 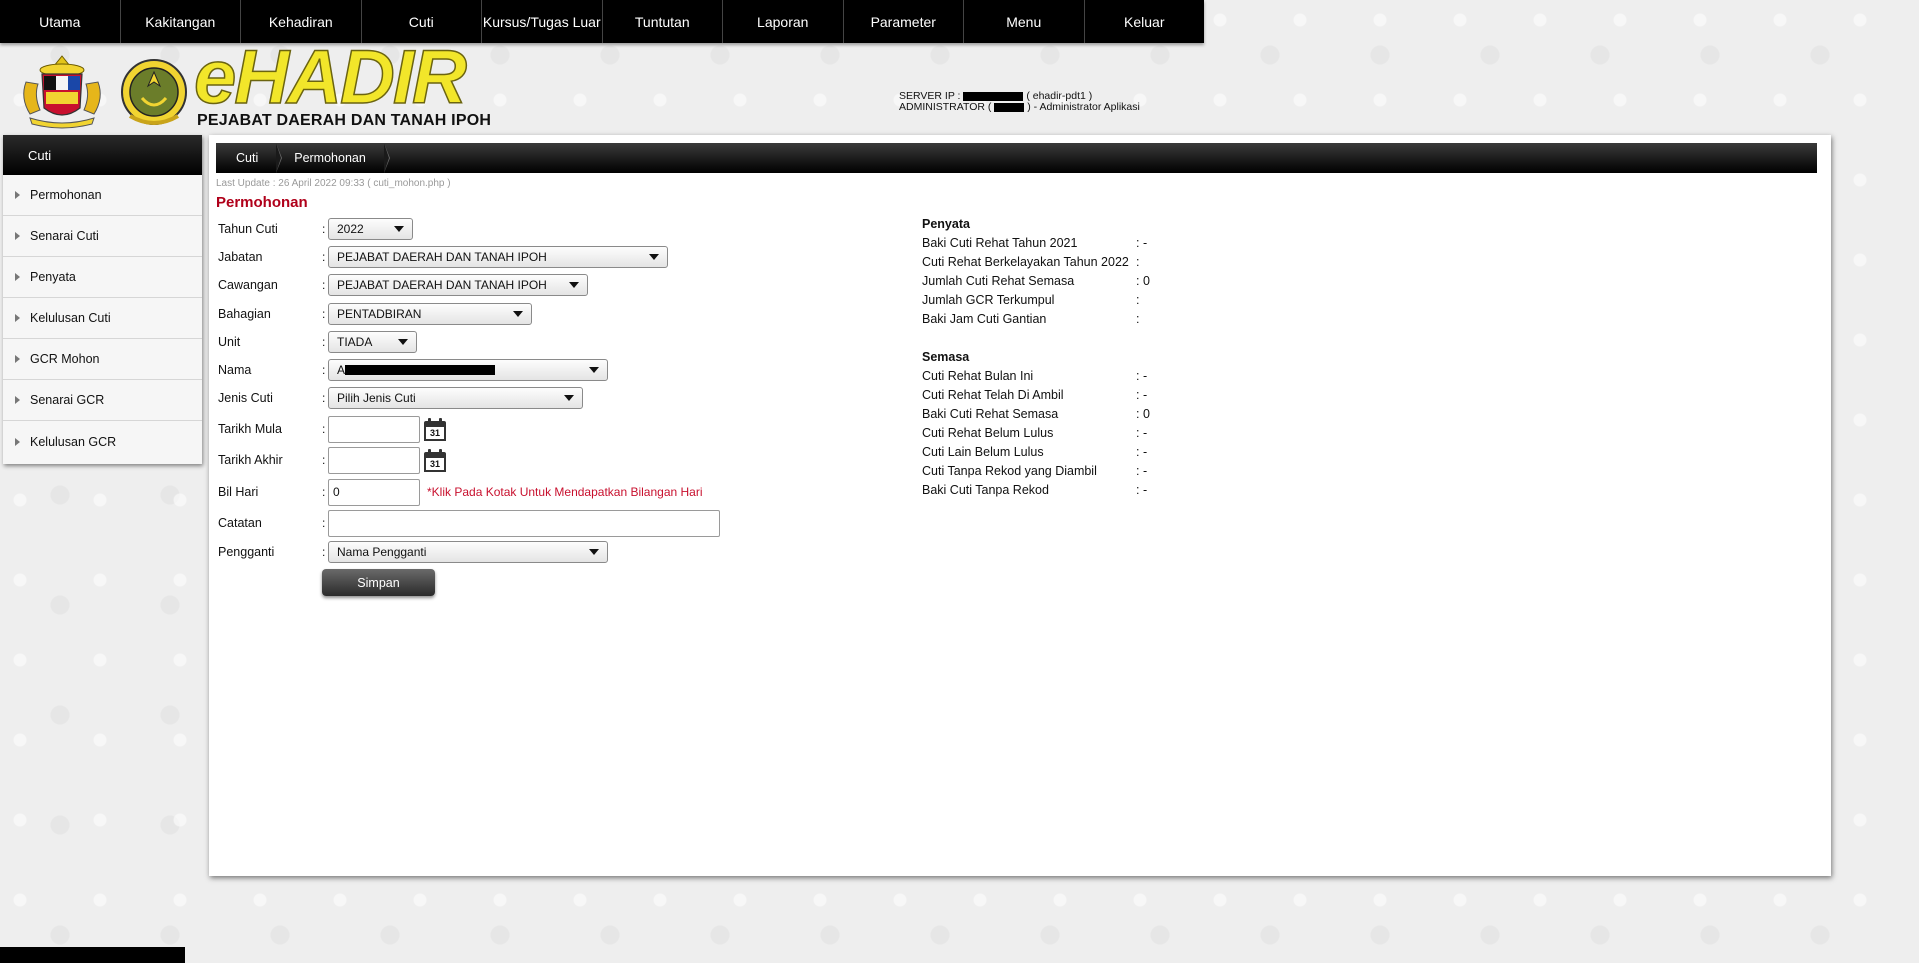 I want to click on footer-bar, so click(x=92, y=955).